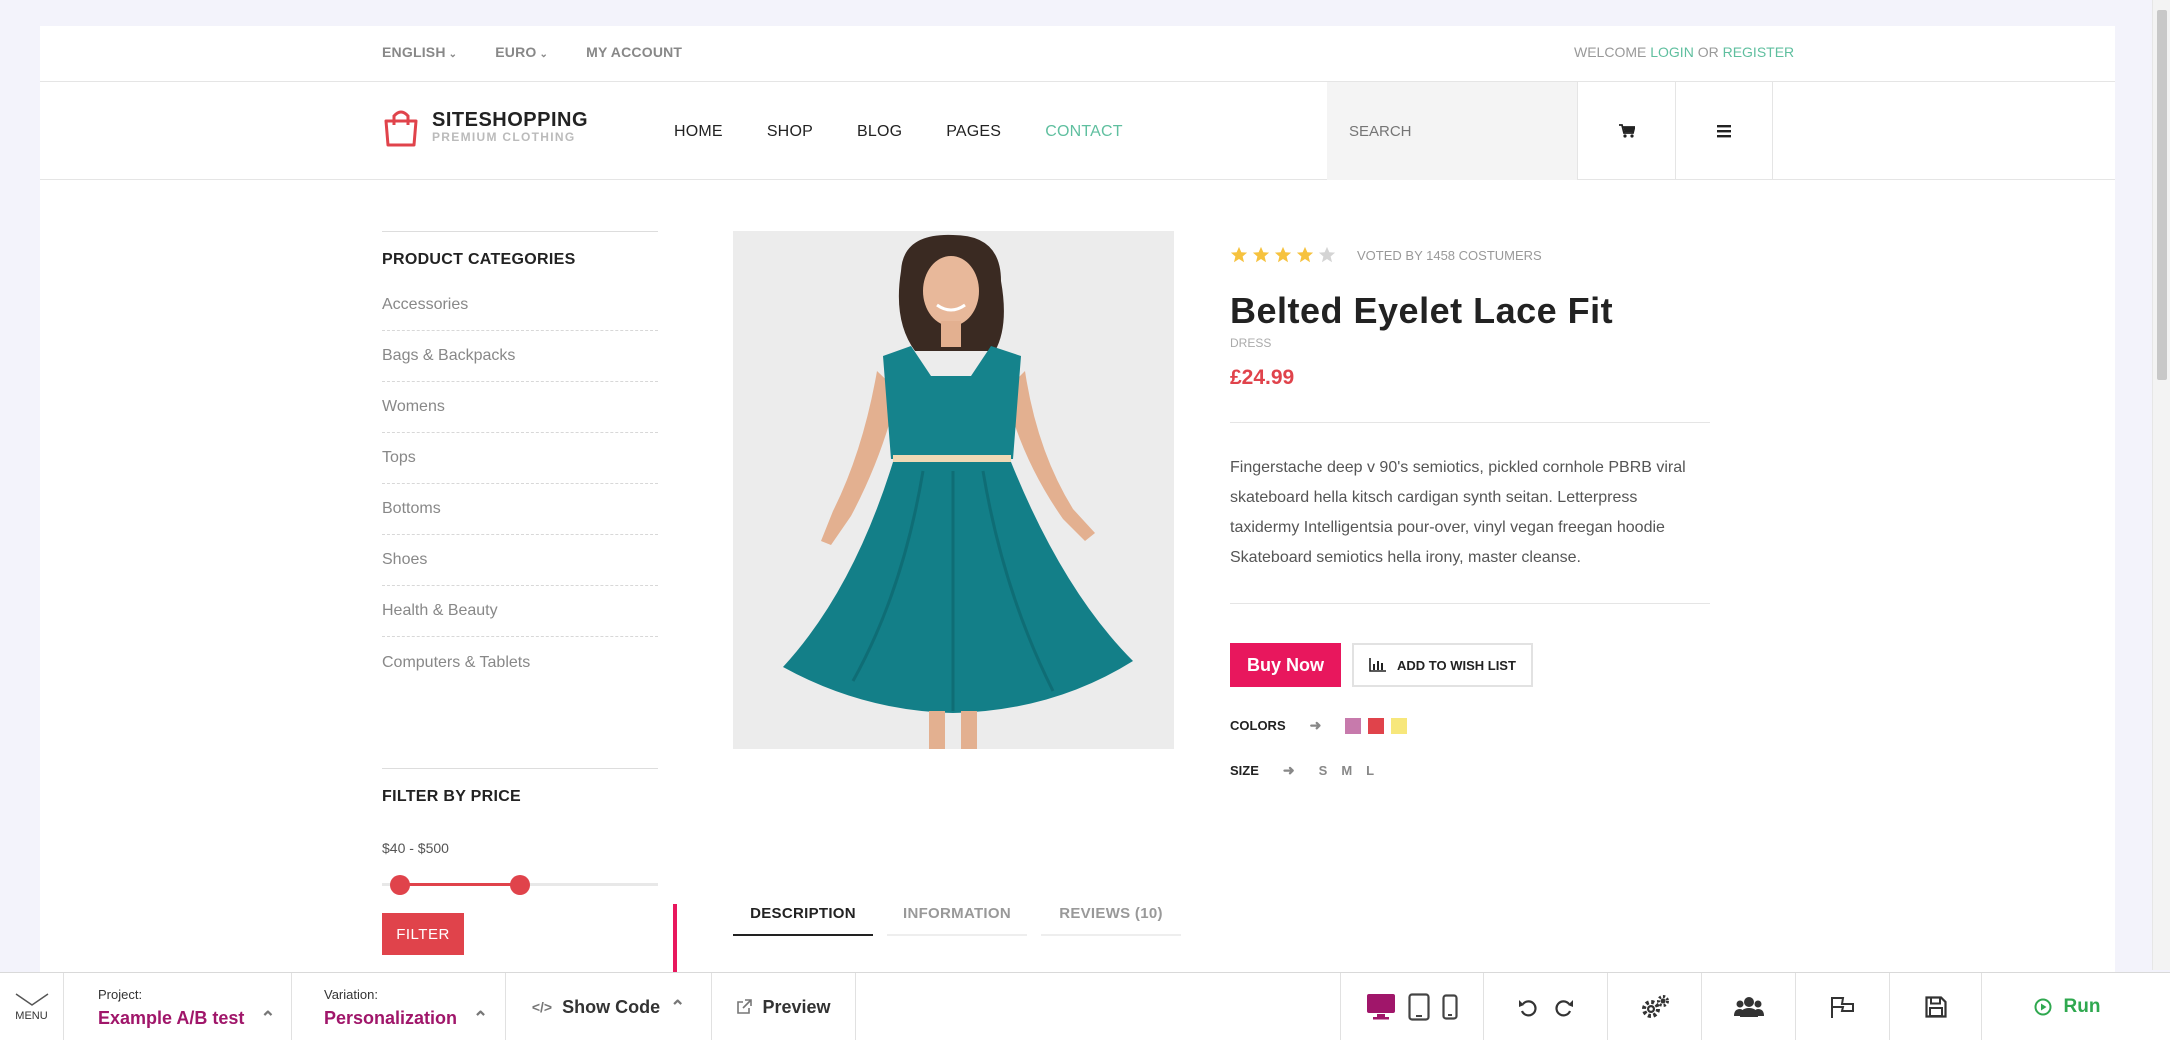 The height and width of the screenshot is (1040, 2170). What do you see at coordinates (1370, 770) in the screenshot?
I see `size-option: L` at bounding box center [1370, 770].